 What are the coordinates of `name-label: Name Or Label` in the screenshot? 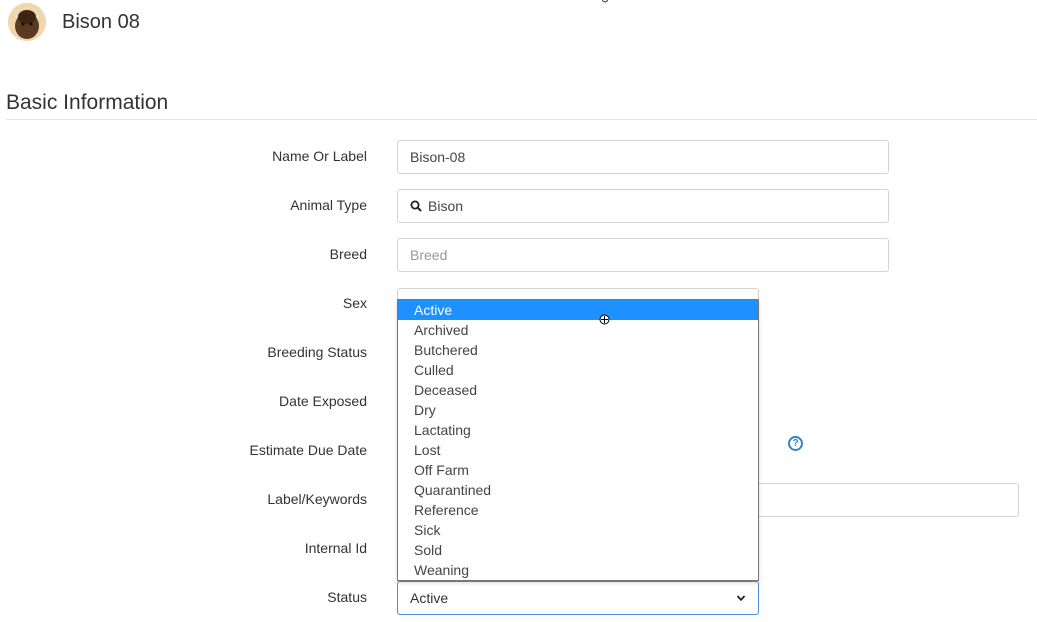 It's located at (319, 156).